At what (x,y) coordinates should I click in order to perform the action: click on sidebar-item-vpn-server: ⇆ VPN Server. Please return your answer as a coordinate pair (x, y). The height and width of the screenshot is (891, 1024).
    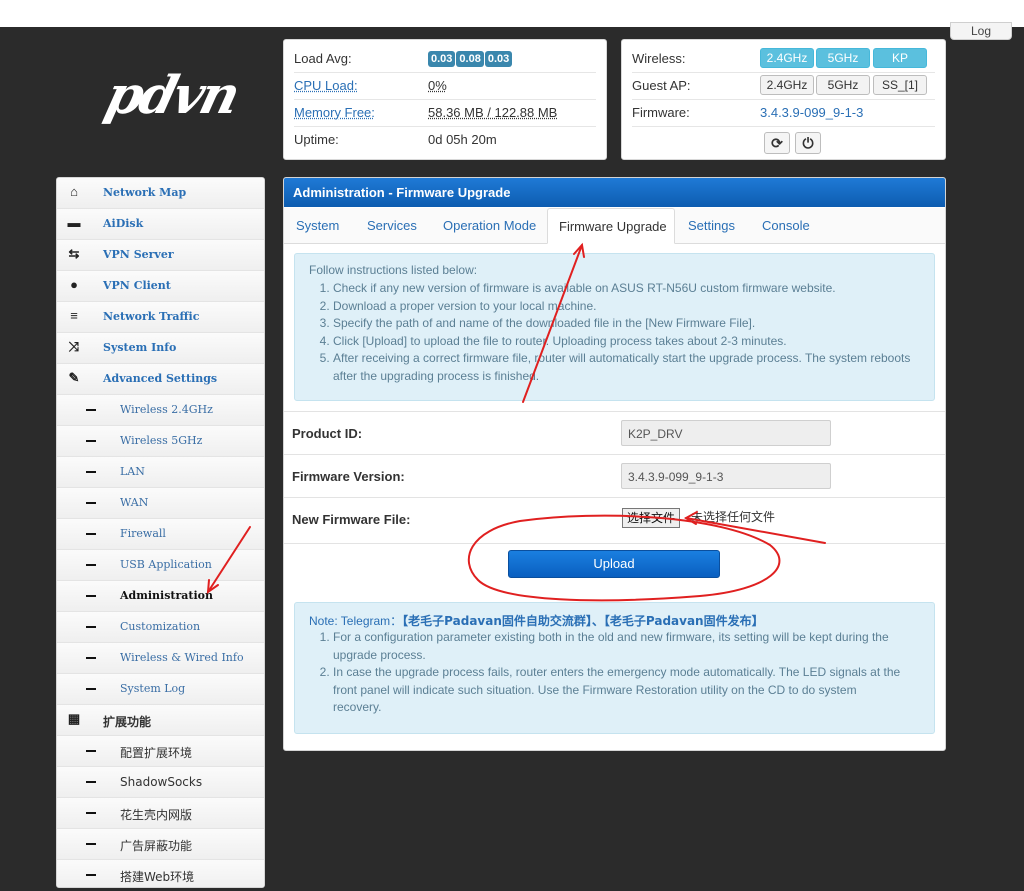
    Looking at the image, I should click on (160, 255).